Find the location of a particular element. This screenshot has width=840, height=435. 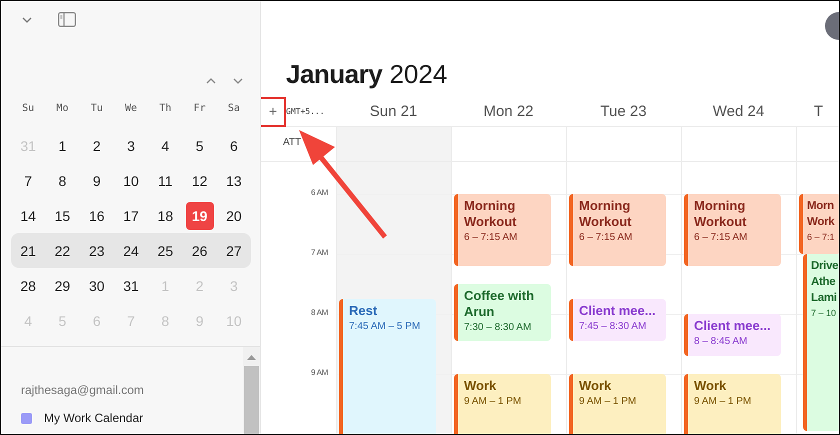

day-header: Mon 22 is located at coordinates (508, 111).